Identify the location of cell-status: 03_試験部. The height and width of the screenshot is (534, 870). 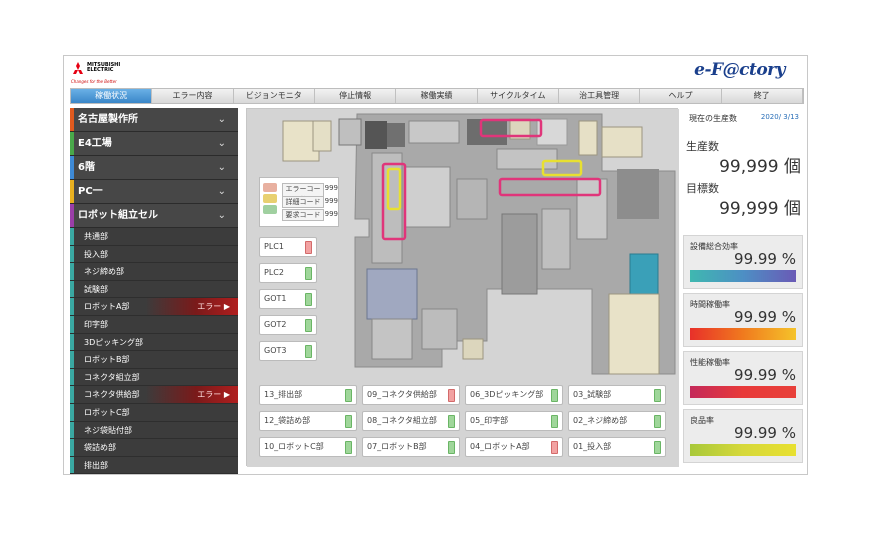
(617, 395).